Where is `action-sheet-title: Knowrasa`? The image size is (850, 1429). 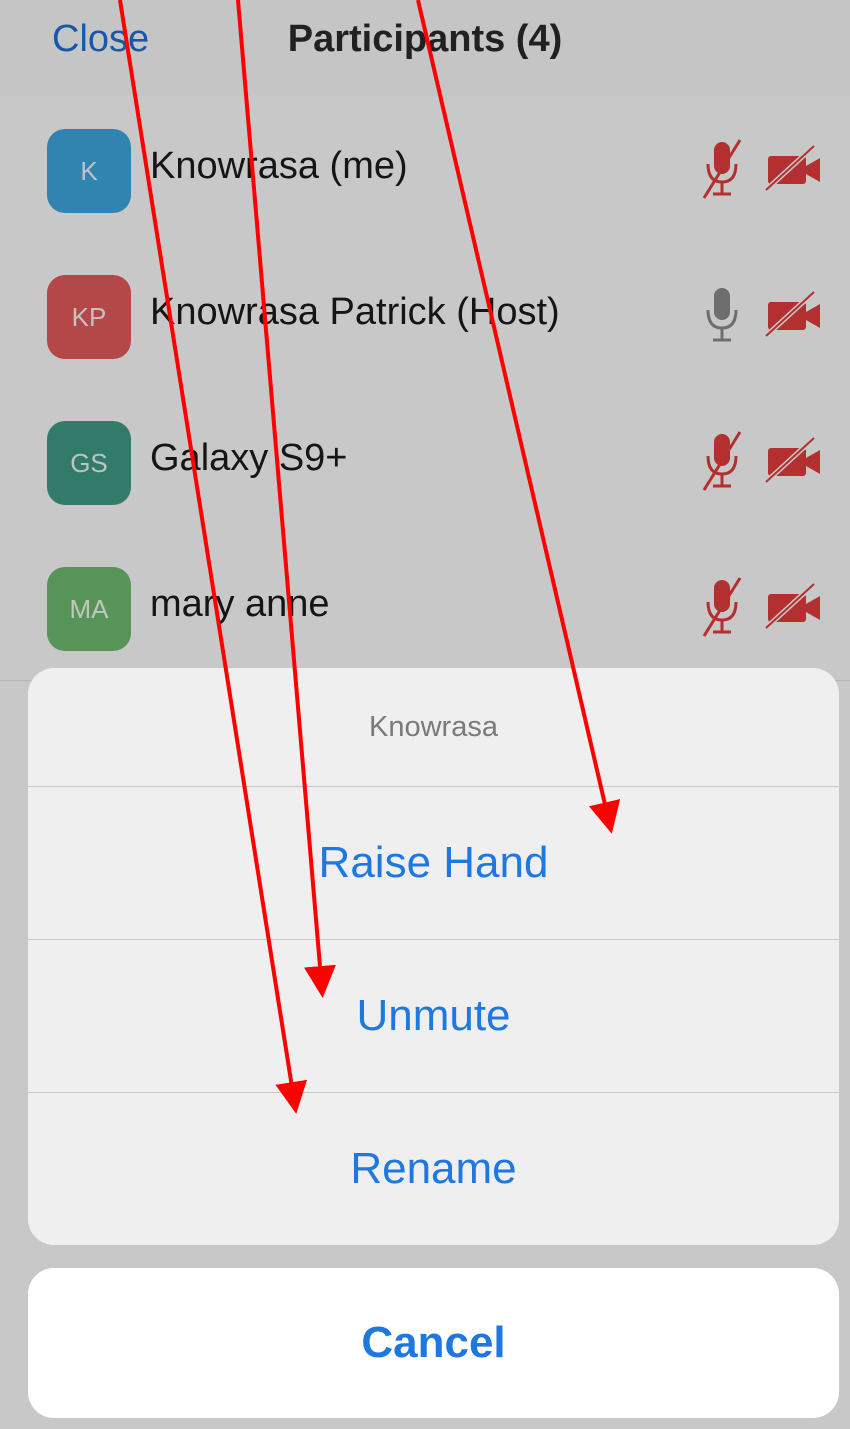 action-sheet-title: Knowrasa is located at coordinates (433, 727).